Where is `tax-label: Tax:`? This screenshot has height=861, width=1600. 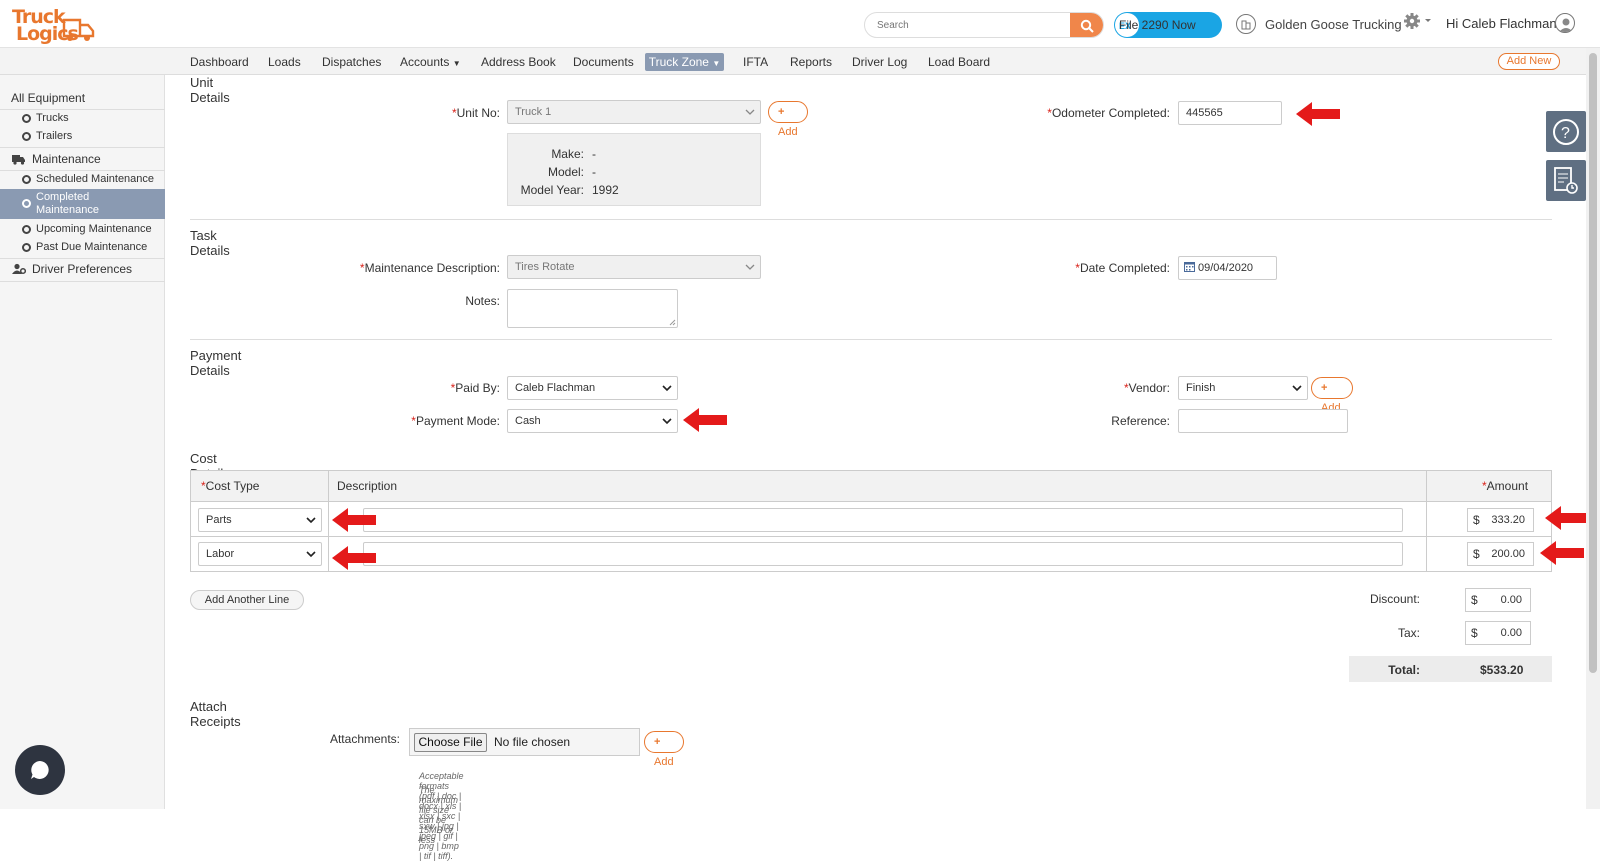
tax-label: Tax: is located at coordinates (1408, 633).